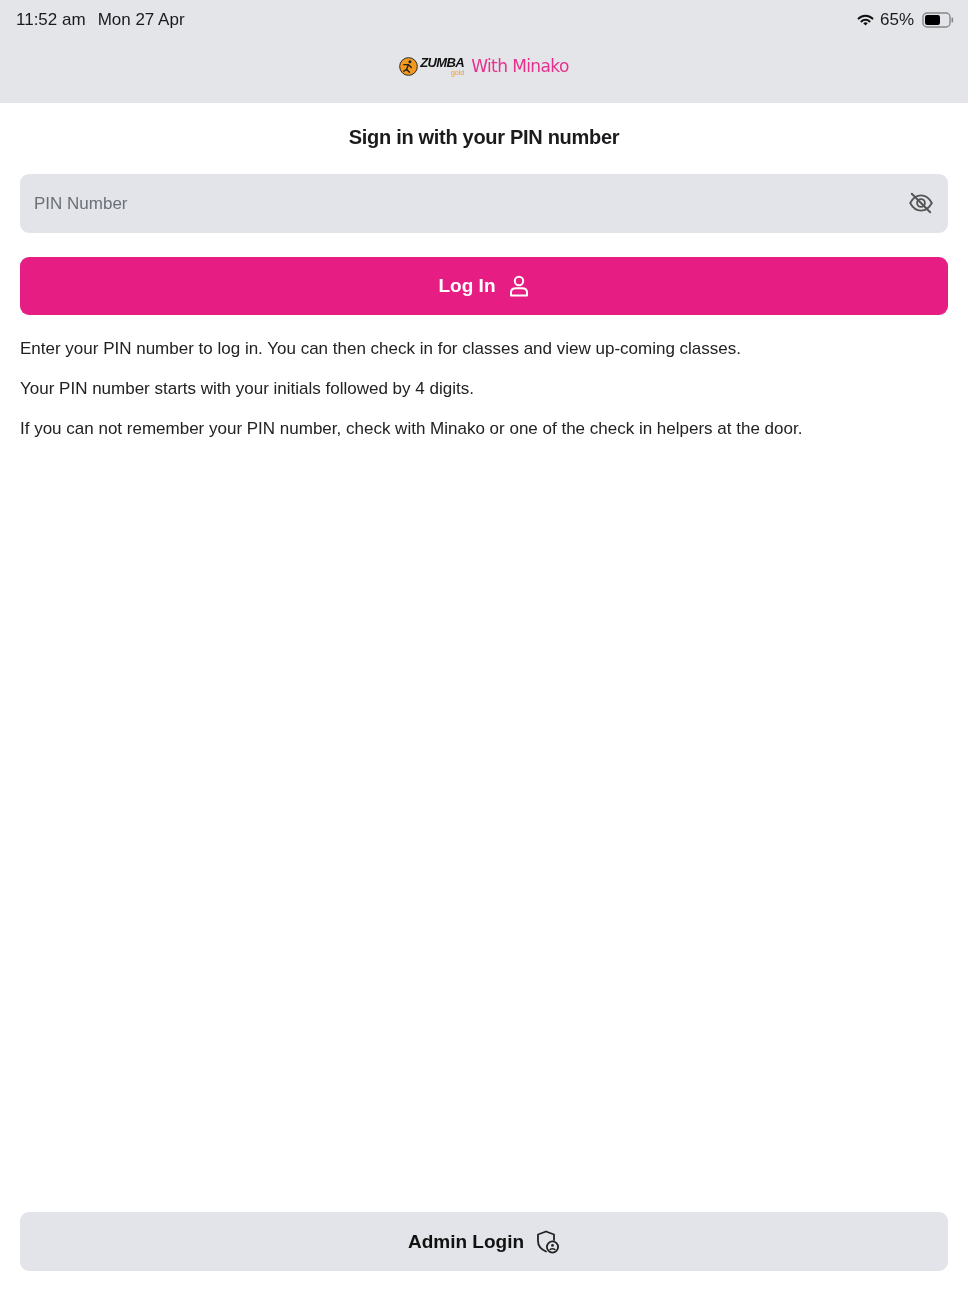 The height and width of the screenshot is (1290, 968). Describe the element at coordinates (865, 20) in the screenshot. I see `wifi-icon` at that location.